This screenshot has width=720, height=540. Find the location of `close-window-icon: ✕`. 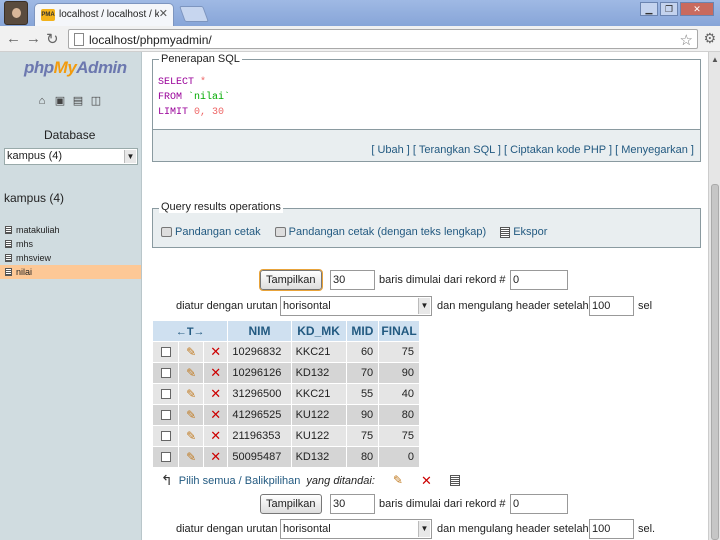

close-window-icon: ✕ is located at coordinates (697, 9).